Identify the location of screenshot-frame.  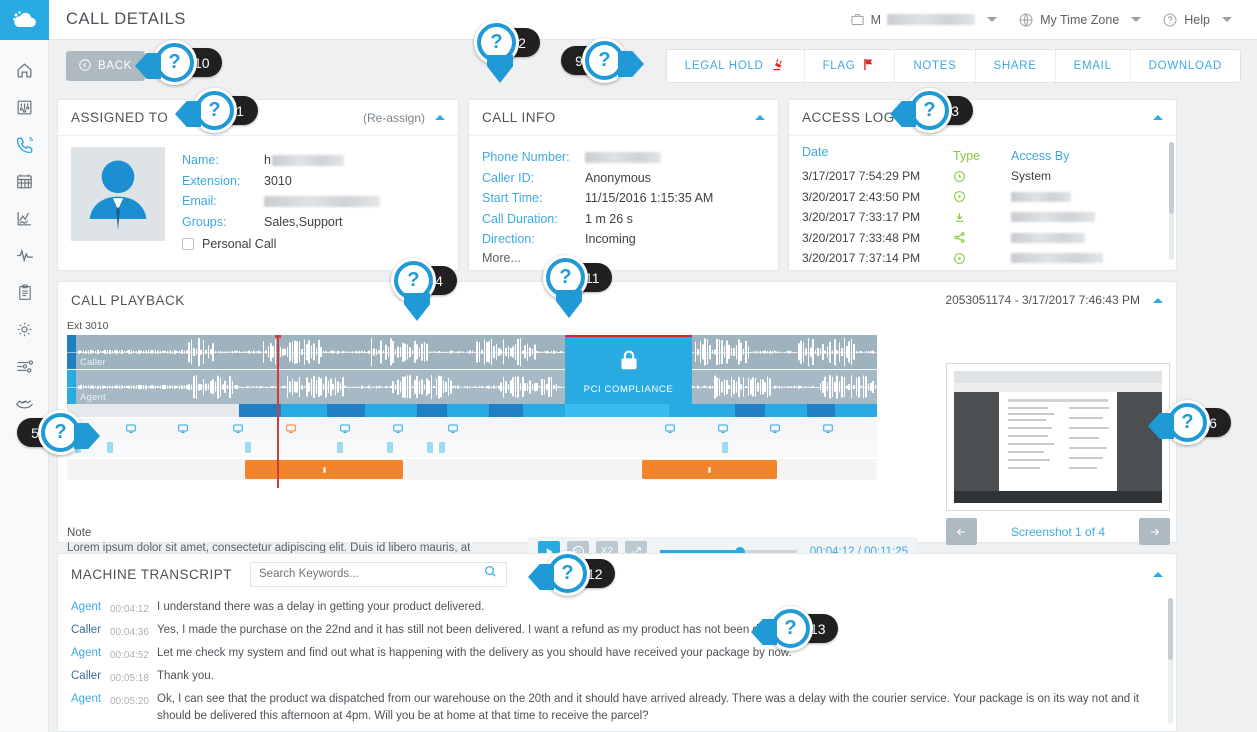
(1058, 437).